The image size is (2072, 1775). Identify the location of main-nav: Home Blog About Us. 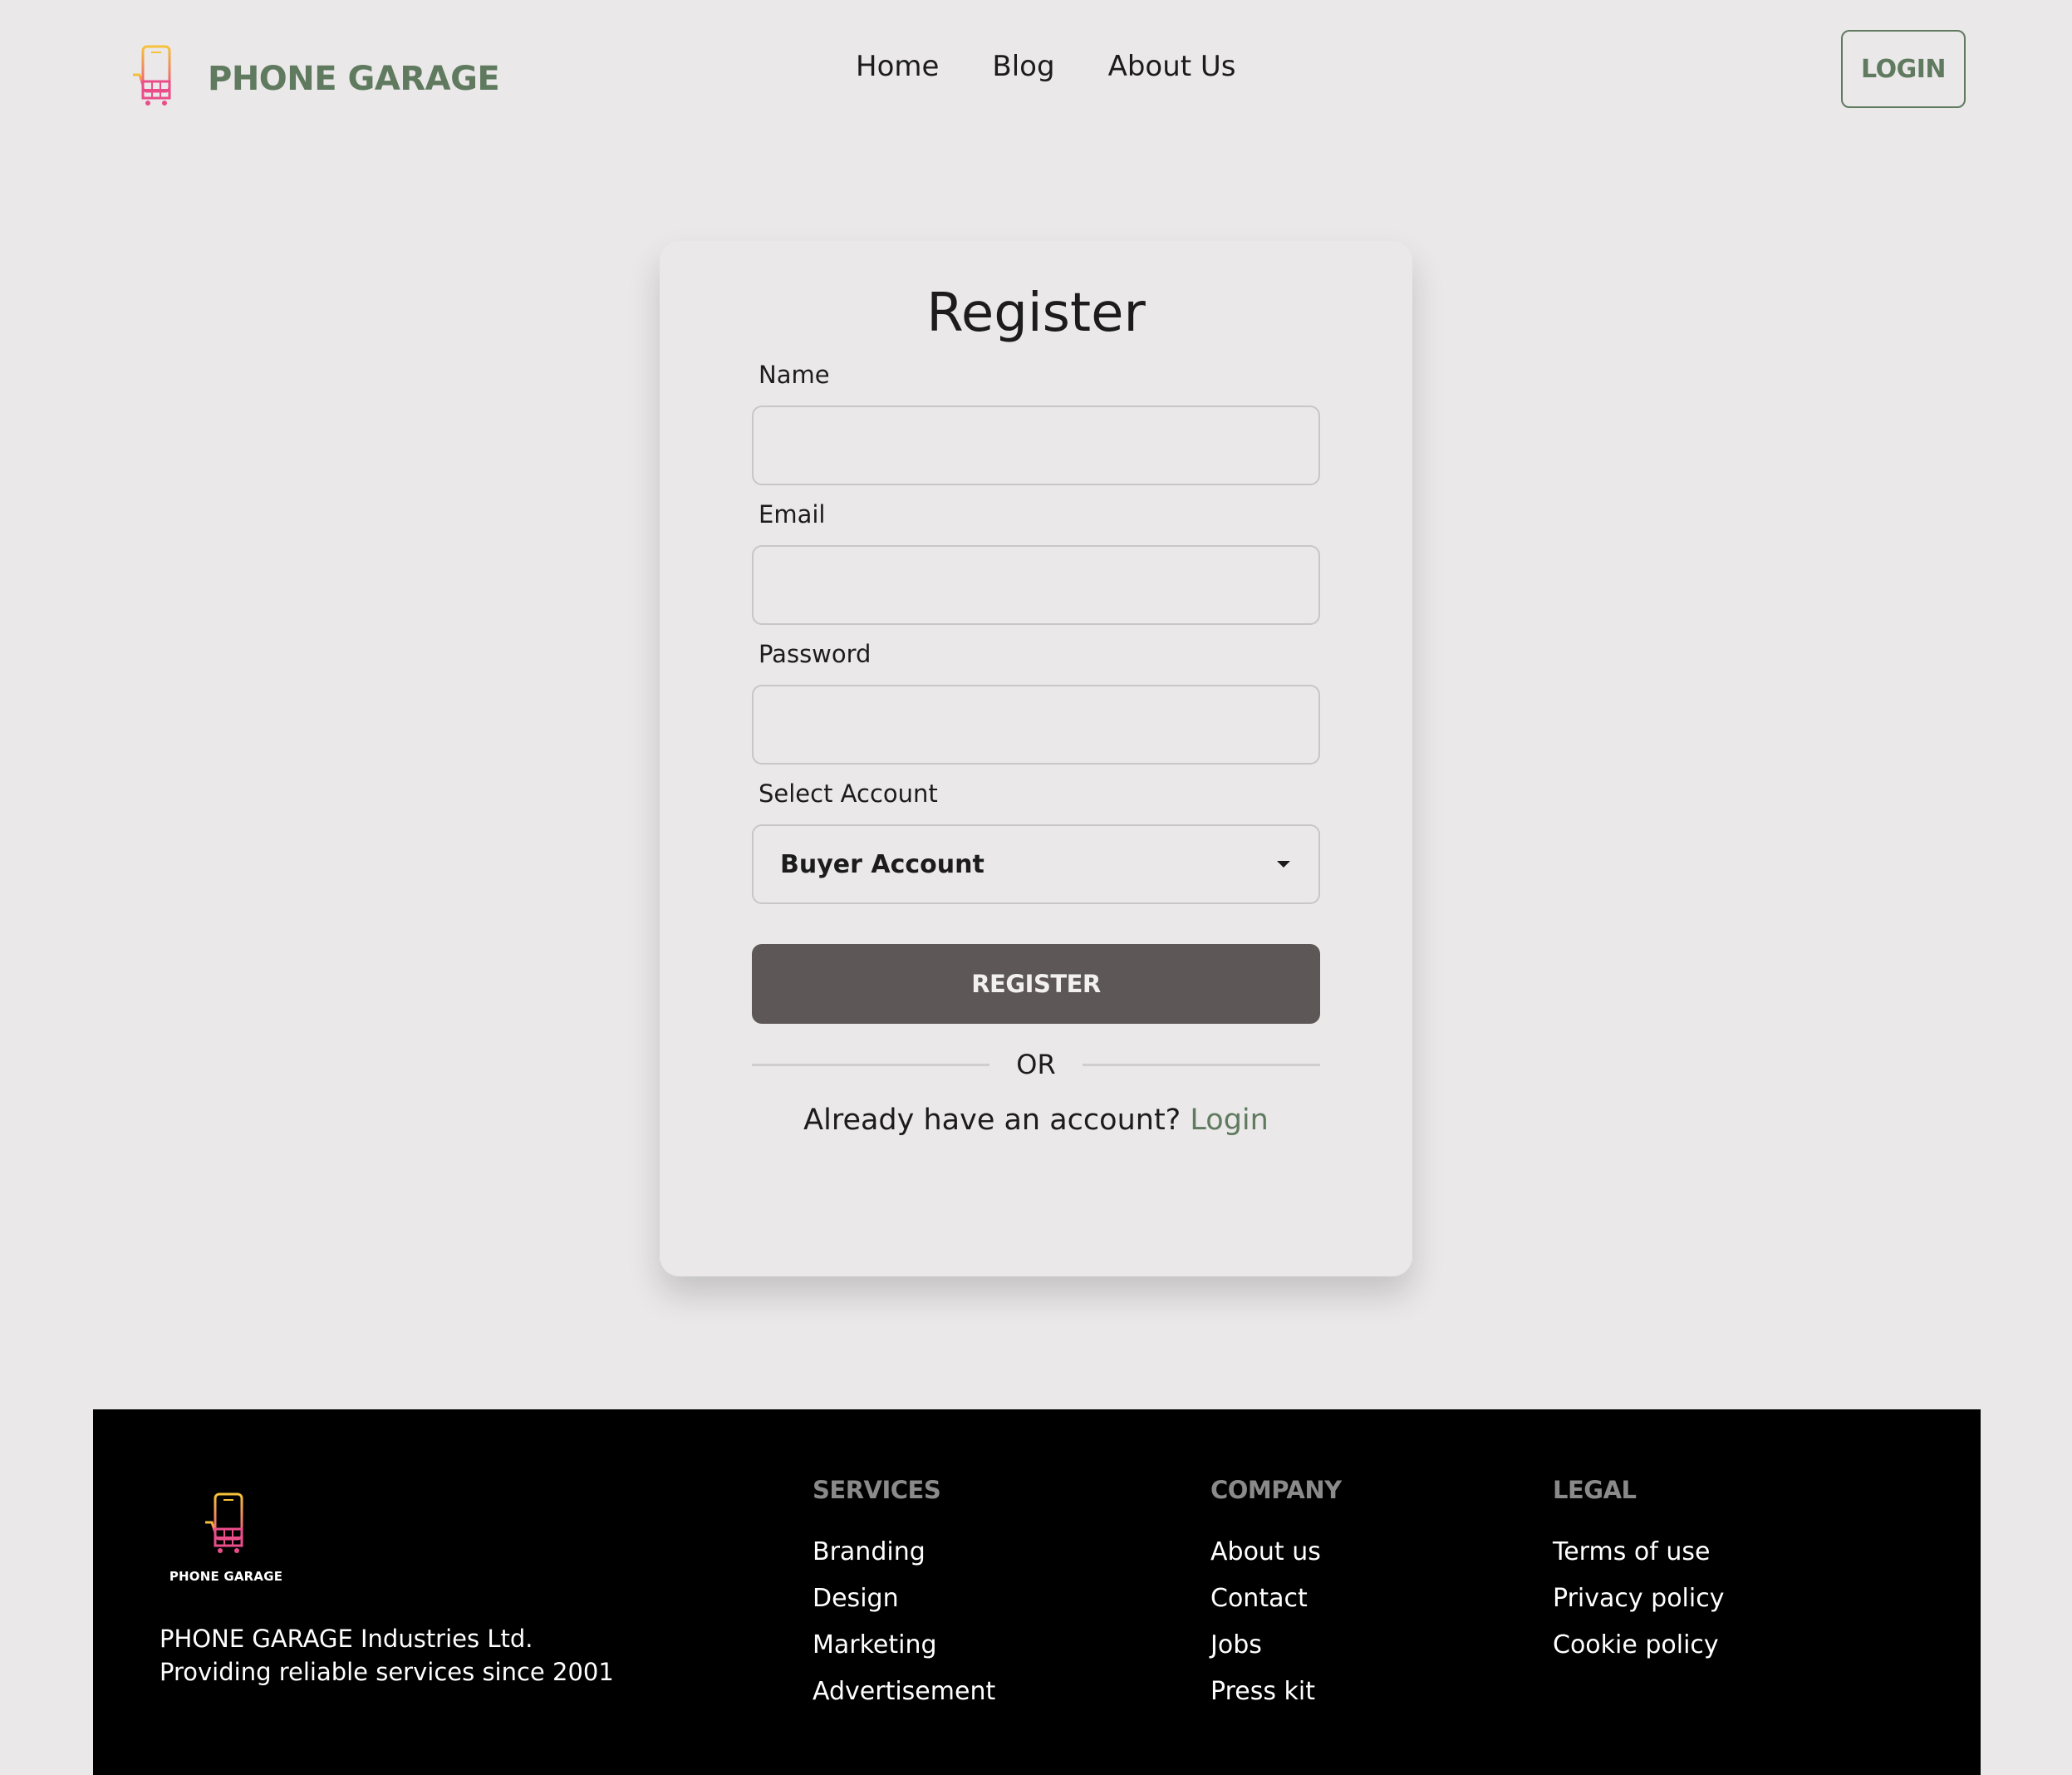
(1046, 66).